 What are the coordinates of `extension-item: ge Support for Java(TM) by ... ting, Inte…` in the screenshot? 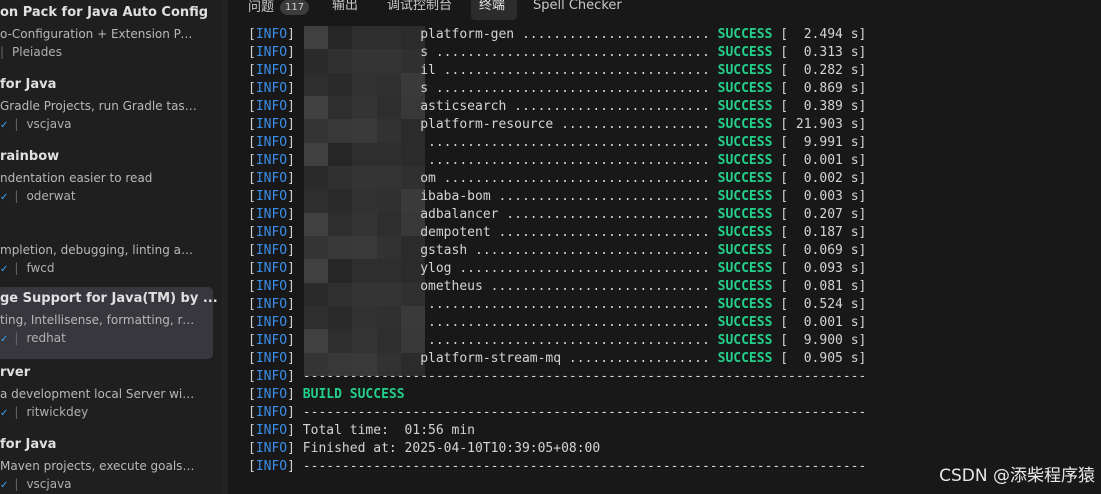 It's located at (109, 323).